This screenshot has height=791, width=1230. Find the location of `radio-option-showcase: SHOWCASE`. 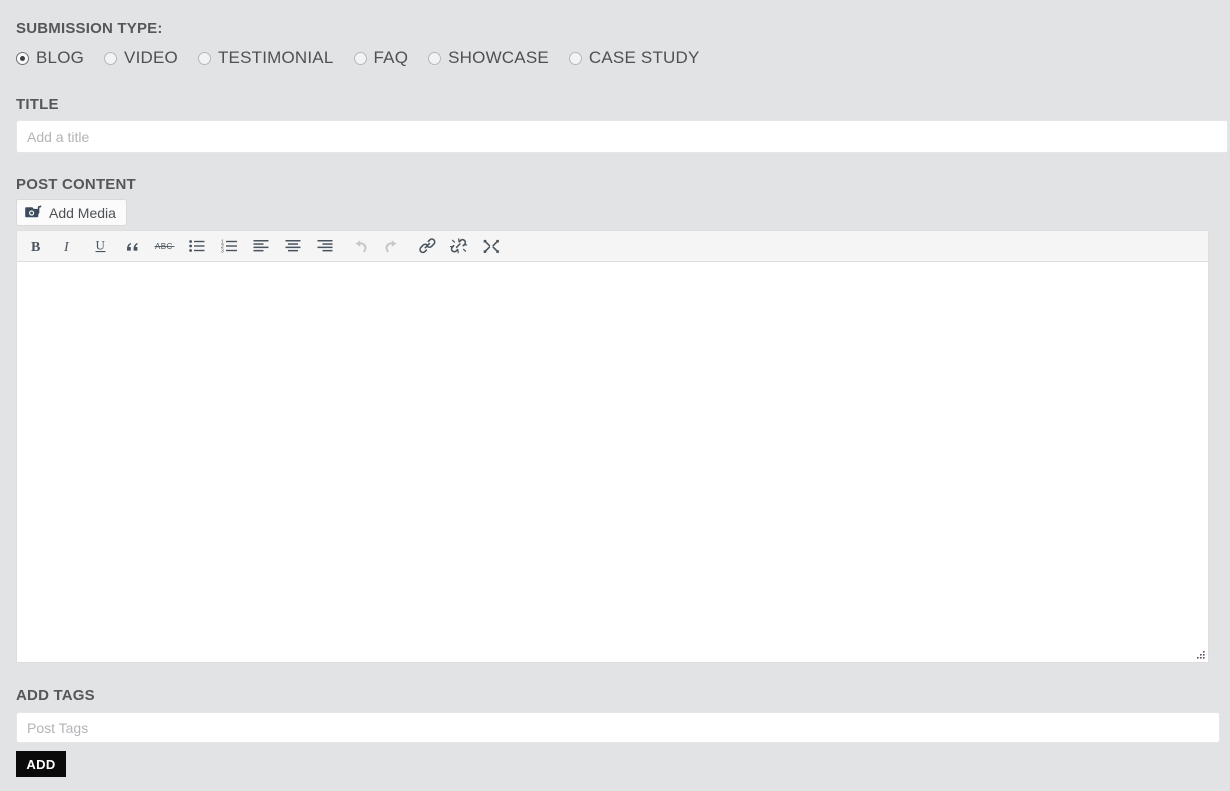

radio-option-showcase: SHOWCASE is located at coordinates (488, 58).